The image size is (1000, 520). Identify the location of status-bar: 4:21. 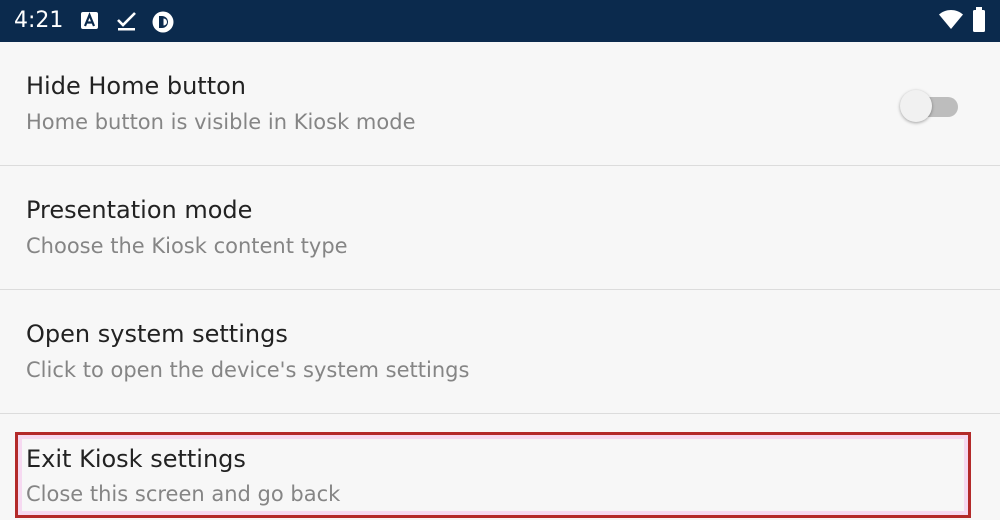
(500, 21).